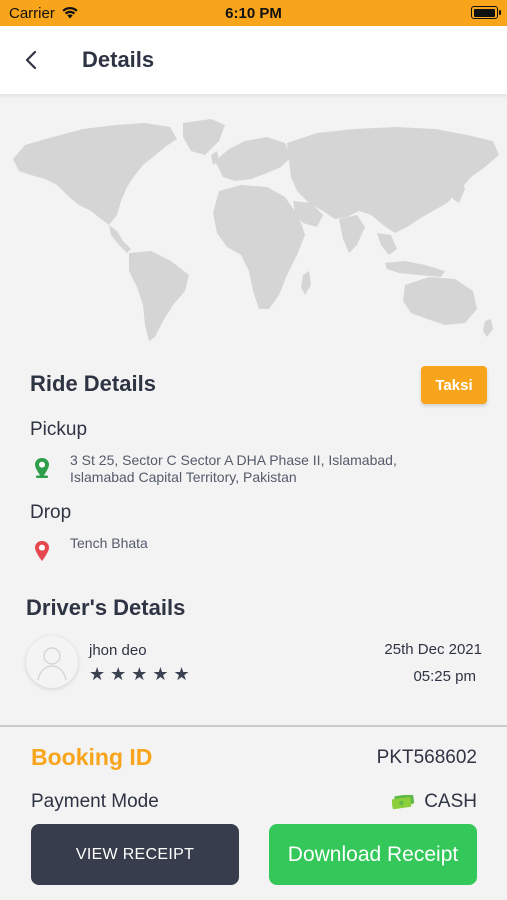 Image resolution: width=507 pixels, height=900 pixels. Describe the element at coordinates (42, 468) in the screenshot. I see `pickup-pin-icon` at that location.